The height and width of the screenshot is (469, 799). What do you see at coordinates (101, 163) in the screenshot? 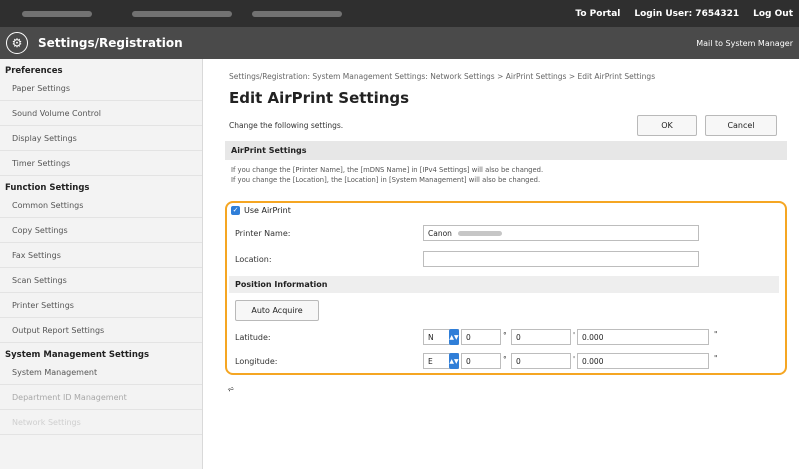
I see `sidebar-item-timer-settings: Timer Settings` at bounding box center [101, 163].